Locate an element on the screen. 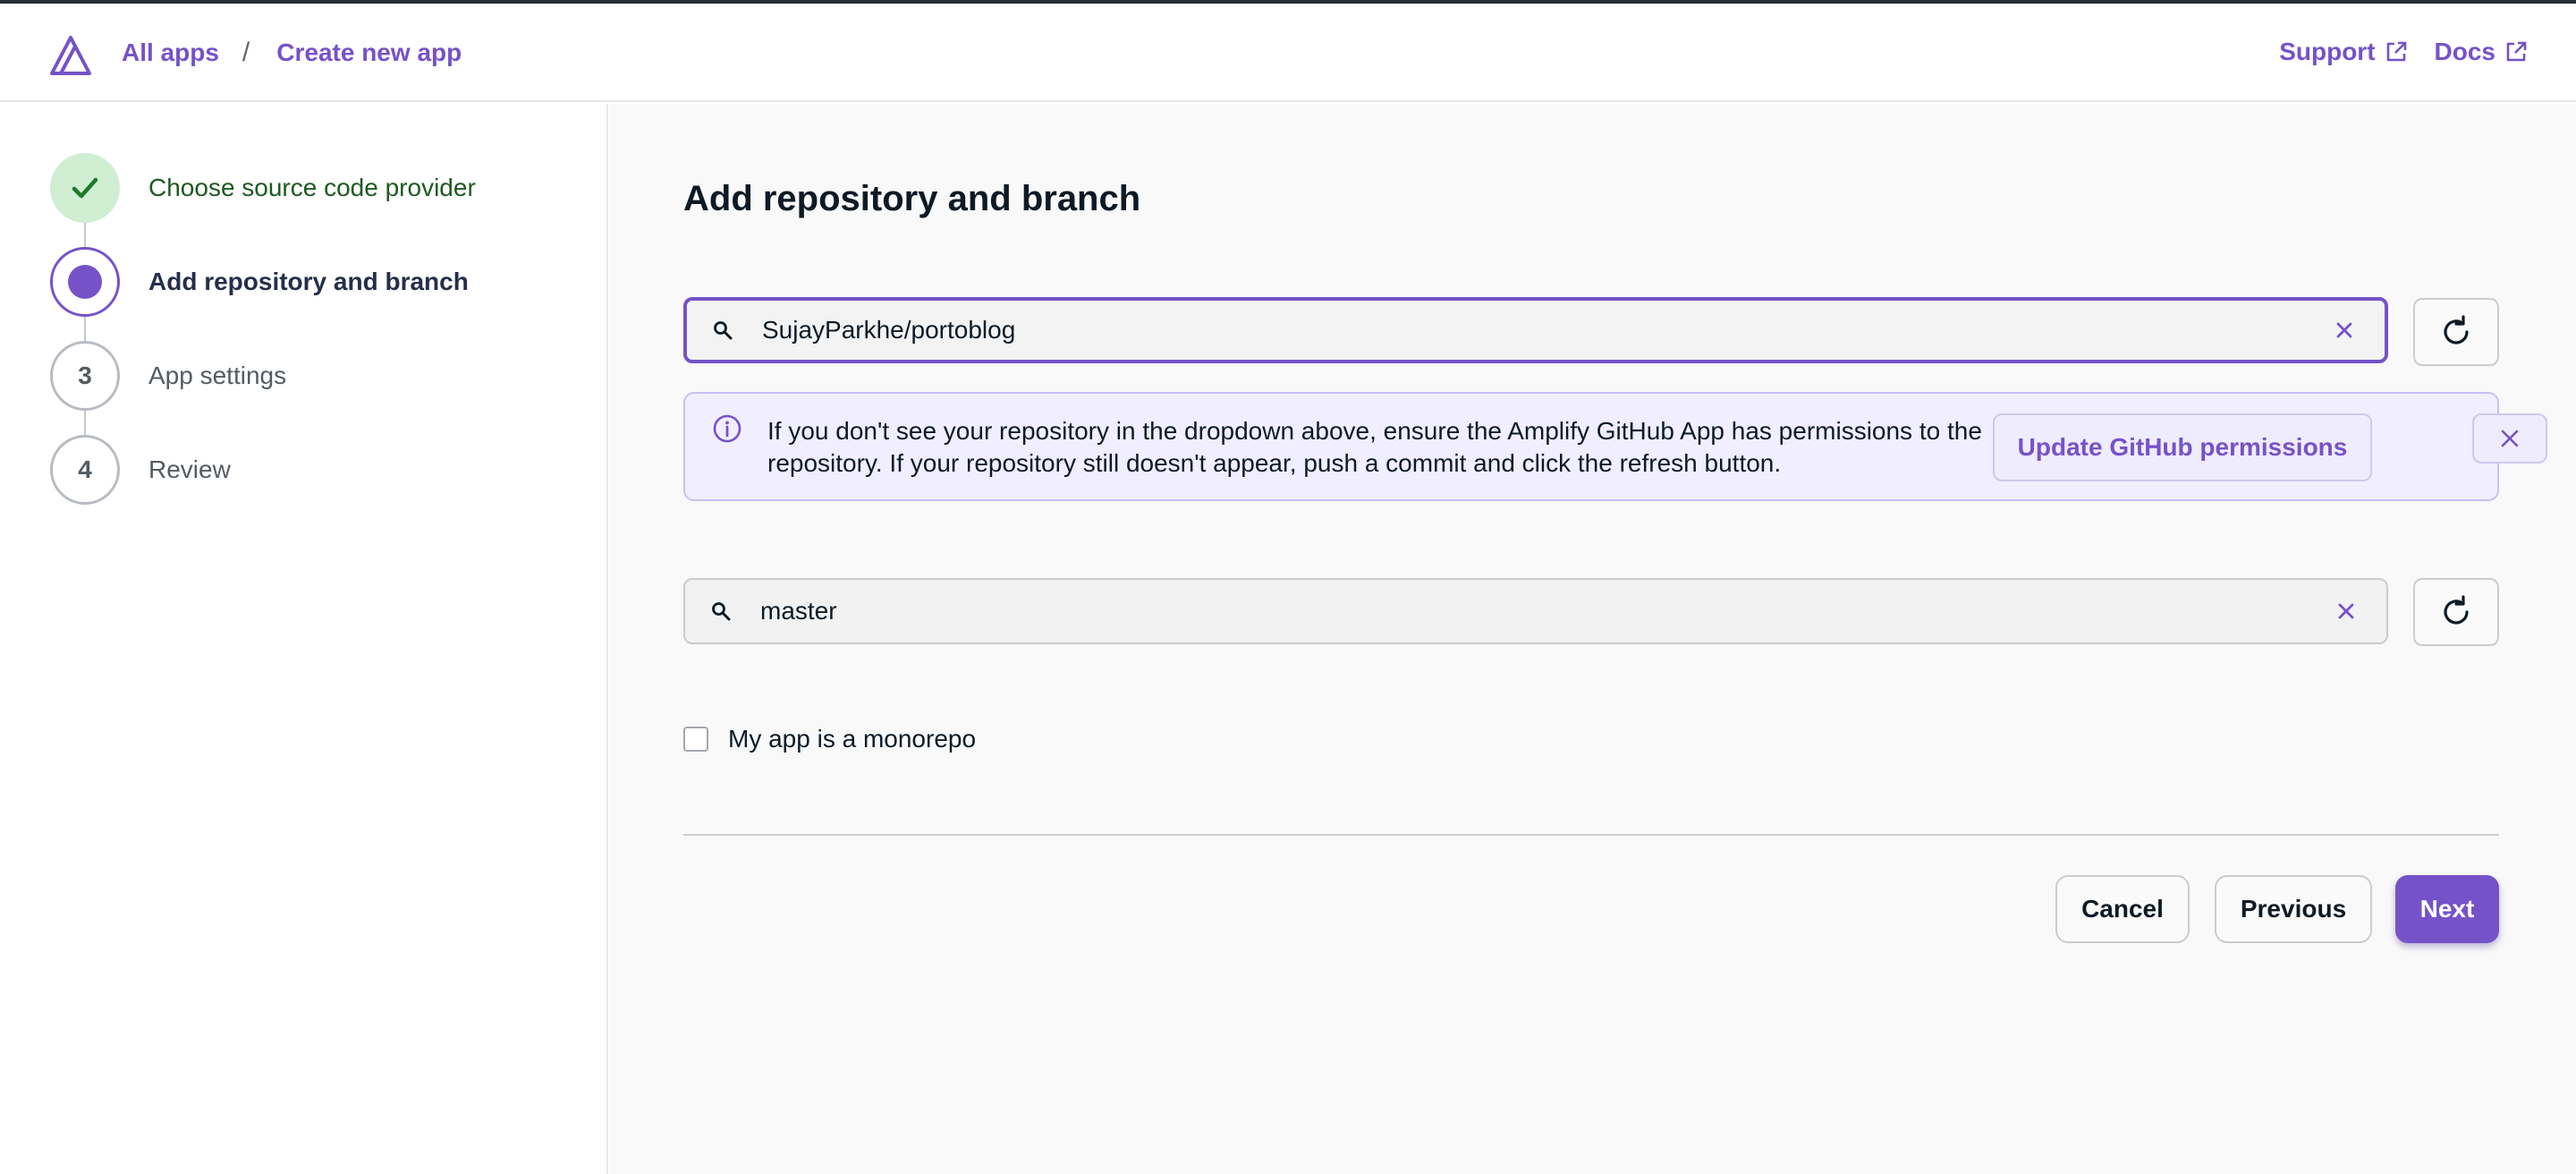  step-current-indicator is located at coordinates (85, 282).